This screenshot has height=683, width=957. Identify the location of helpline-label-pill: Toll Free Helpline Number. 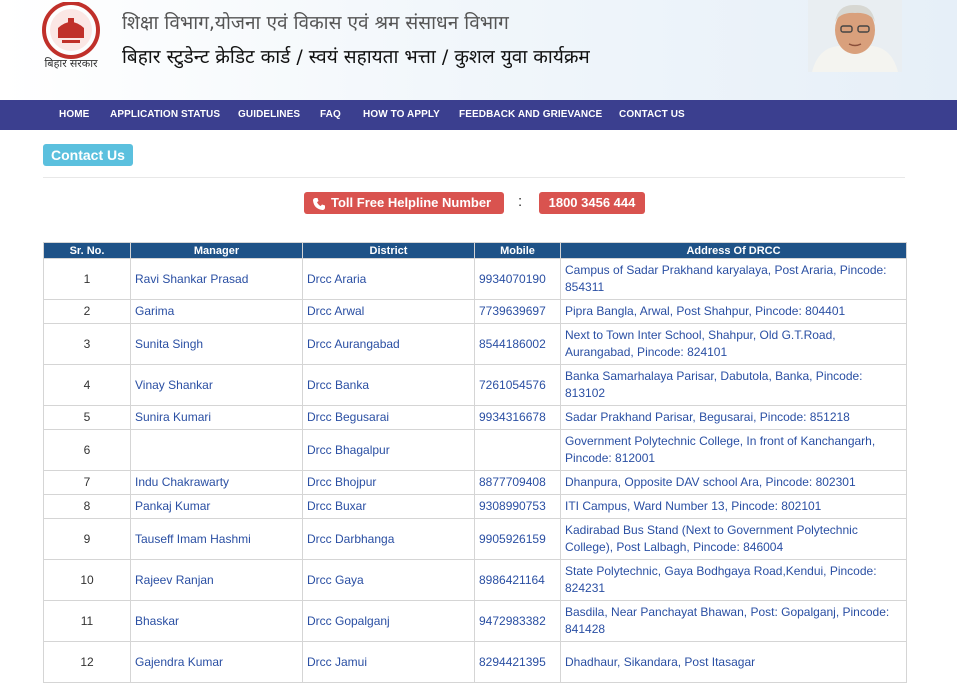
(404, 203).